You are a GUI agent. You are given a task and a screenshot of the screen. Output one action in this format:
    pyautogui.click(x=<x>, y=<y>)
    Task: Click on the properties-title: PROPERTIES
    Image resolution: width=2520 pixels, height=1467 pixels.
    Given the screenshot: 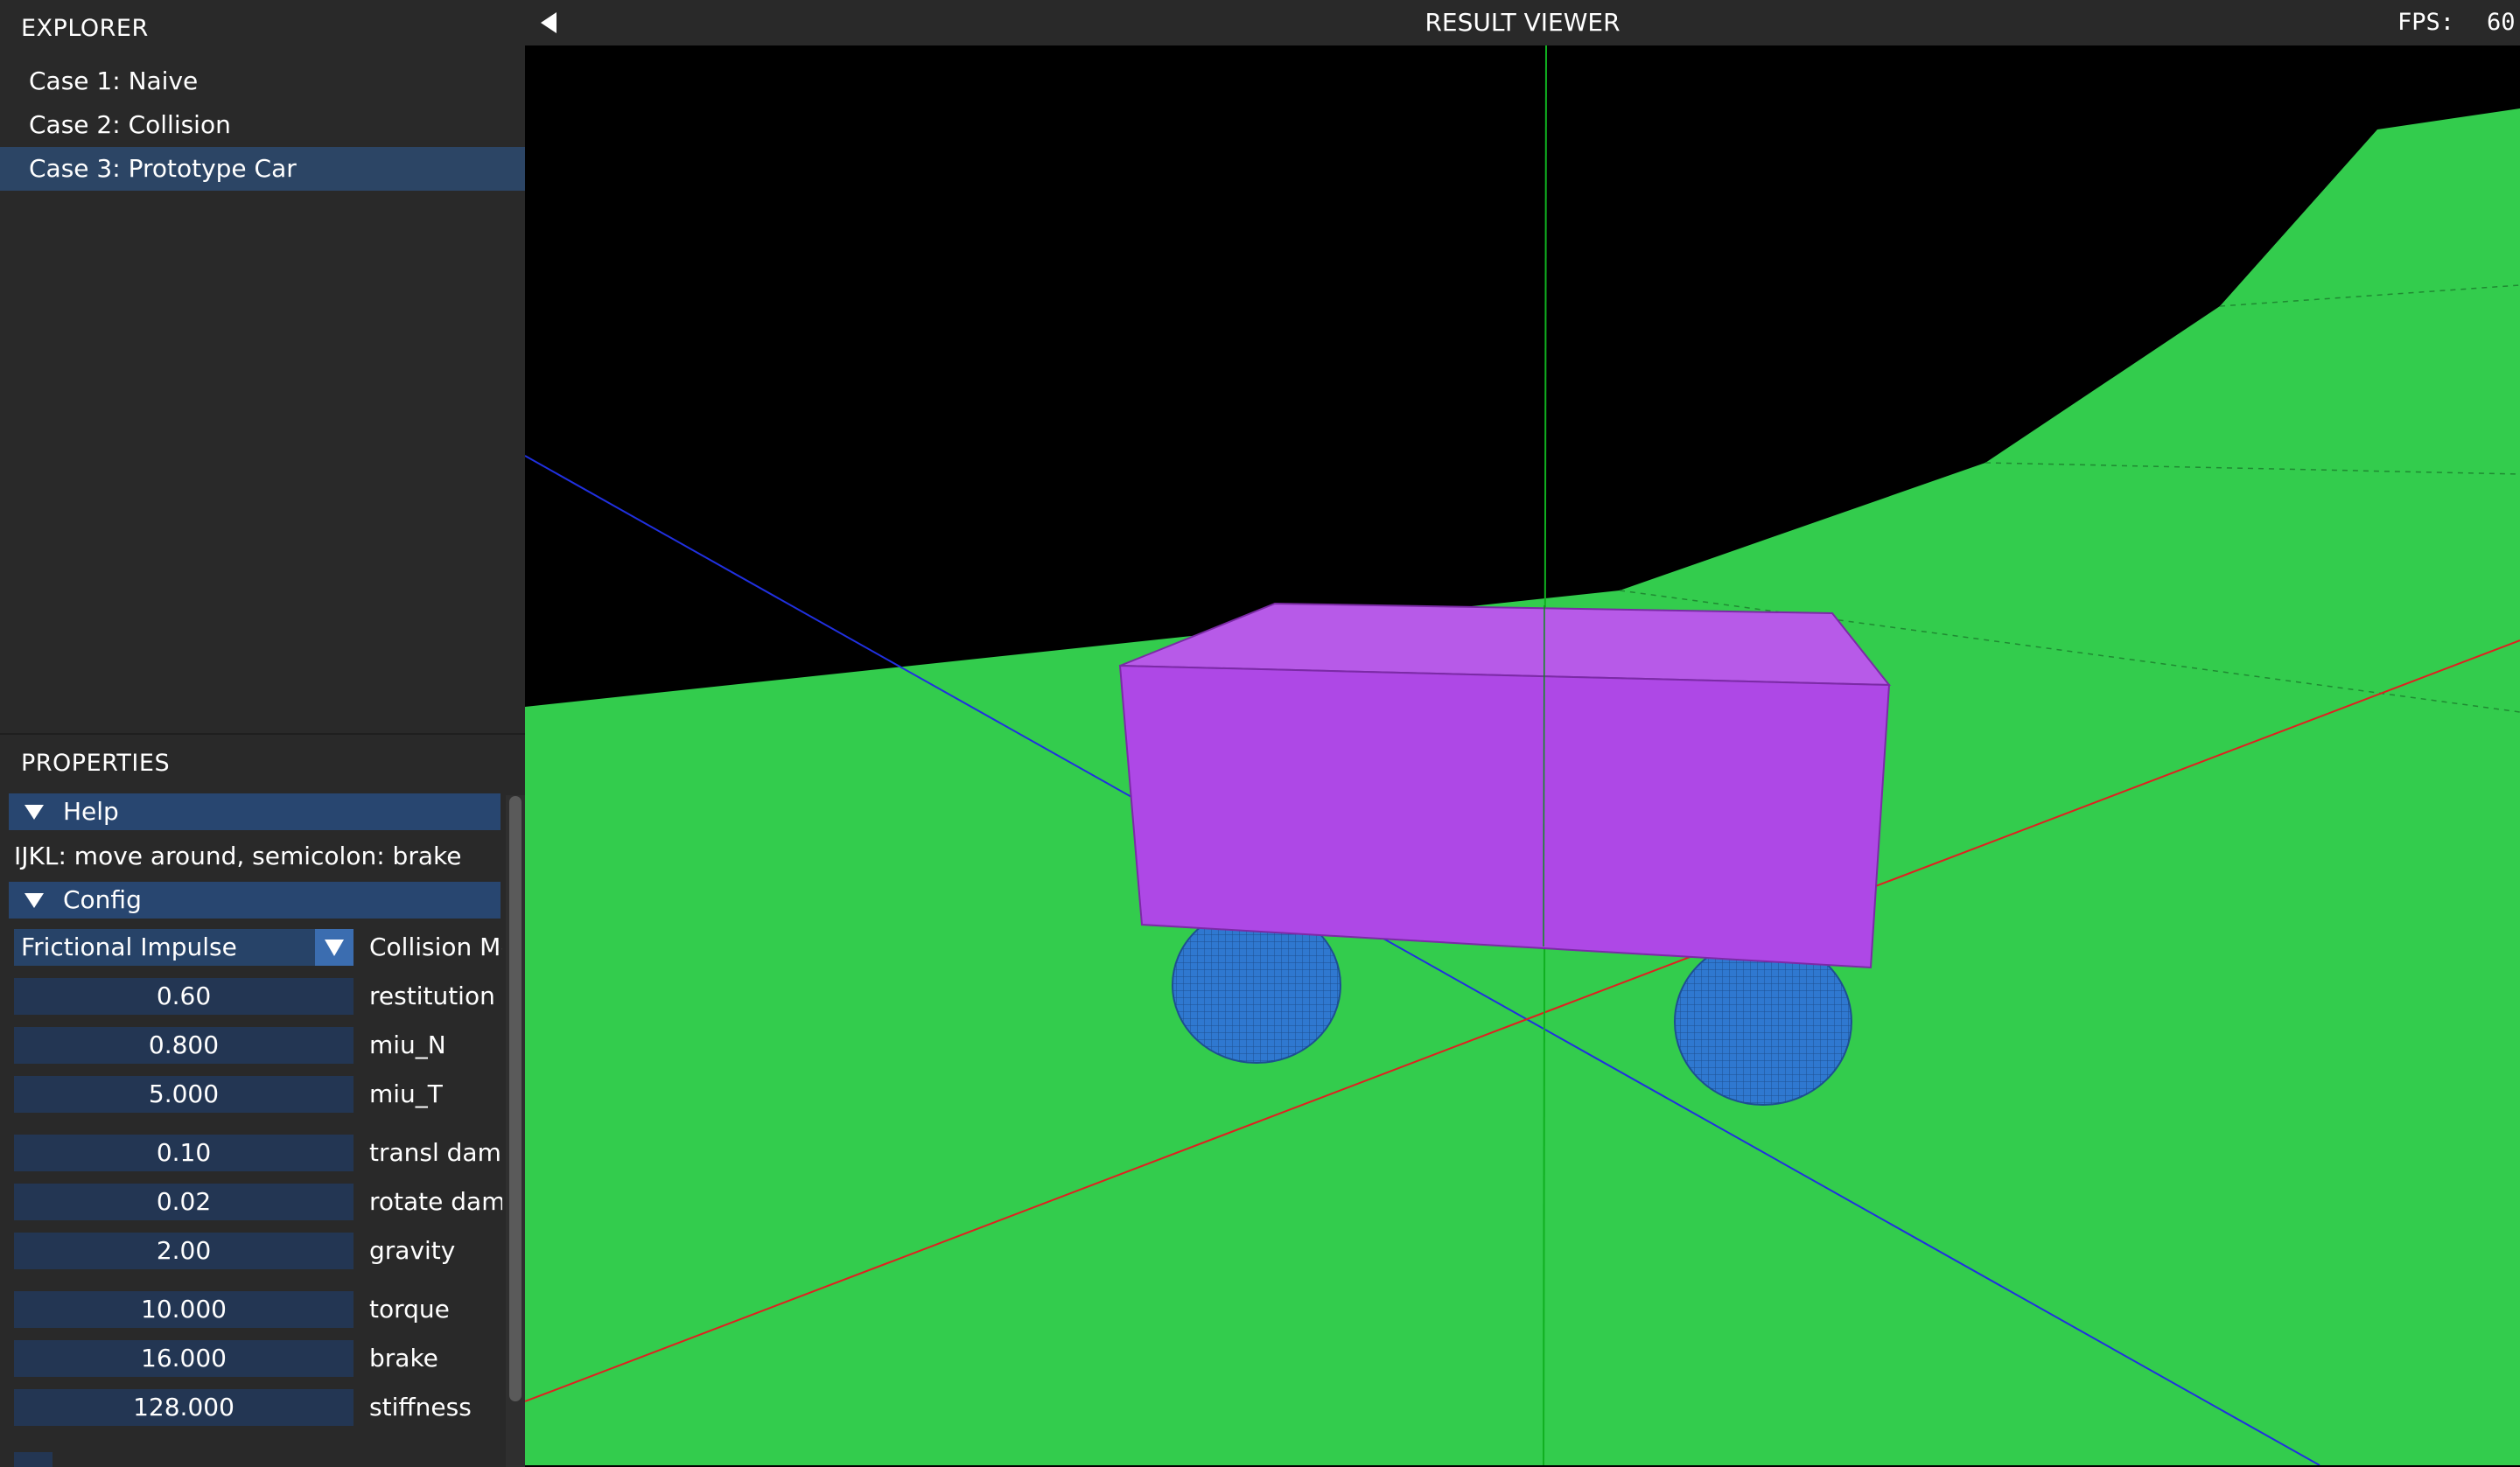 What is the action you would take?
    pyautogui.click(x=96, y=763)
    